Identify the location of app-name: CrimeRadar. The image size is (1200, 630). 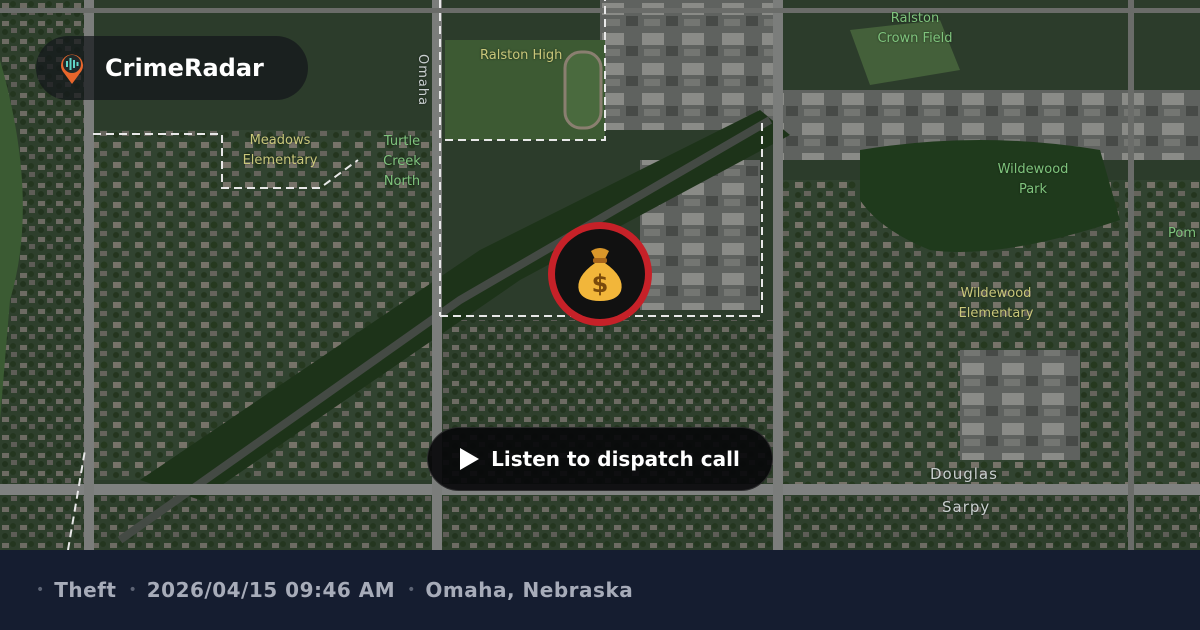
(184, 68).